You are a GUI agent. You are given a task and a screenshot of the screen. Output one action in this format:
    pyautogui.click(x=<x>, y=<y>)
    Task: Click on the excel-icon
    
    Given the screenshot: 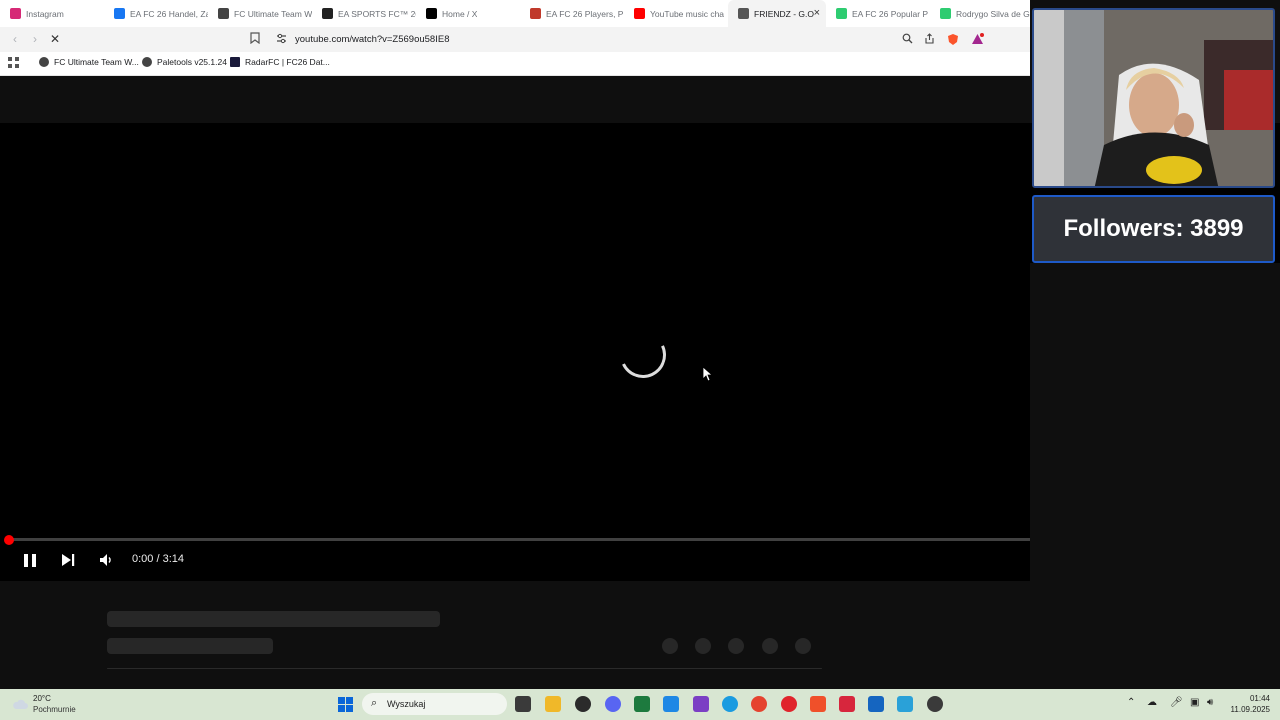 What is the action you would take?
    pyautogui.click(x=642, y=704)
    